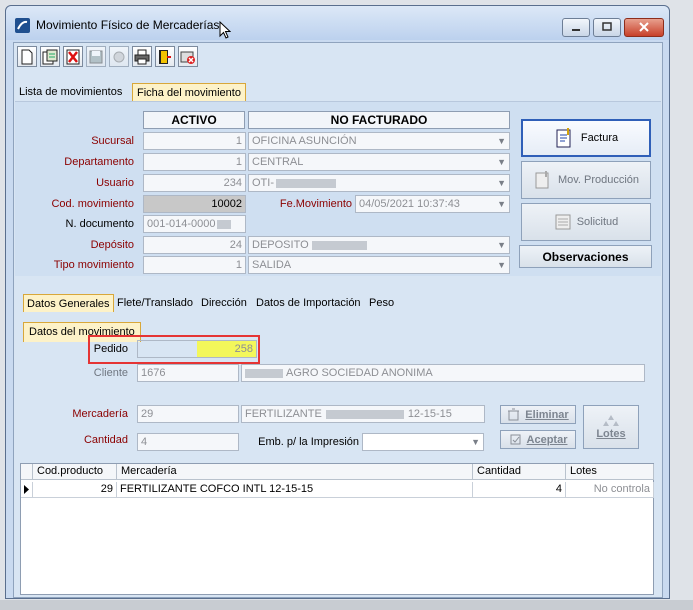  I want to click on title-bar: Movimiento Físico de Mercaderías, so click(337, 23).